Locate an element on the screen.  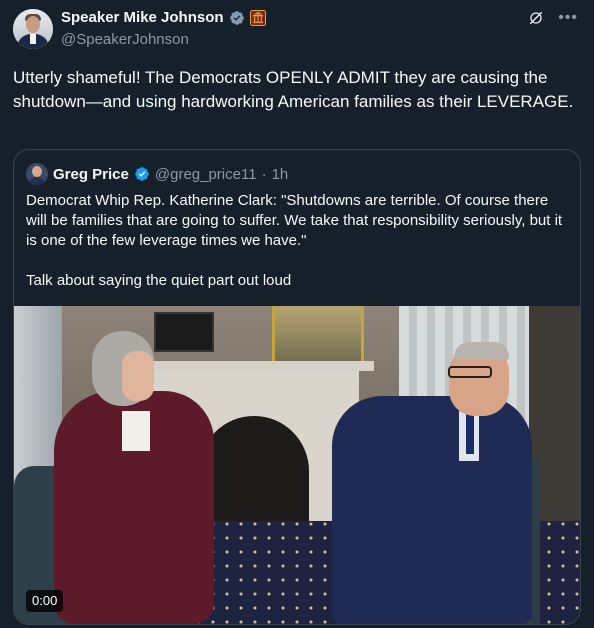
blue-verified-badge-icon is located at coordinates (142, 174).